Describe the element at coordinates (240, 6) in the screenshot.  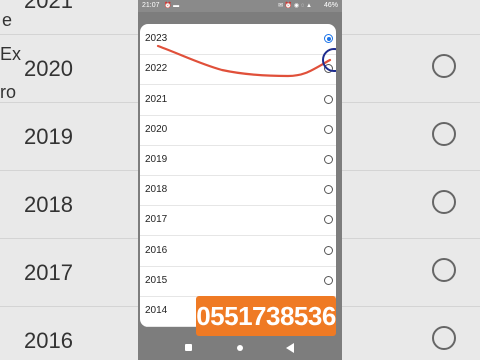
I see `status-bar: 21:07 ⏰ ▬ ✉ ⏰ ◉ ◌ ▲ 46%` at that location.